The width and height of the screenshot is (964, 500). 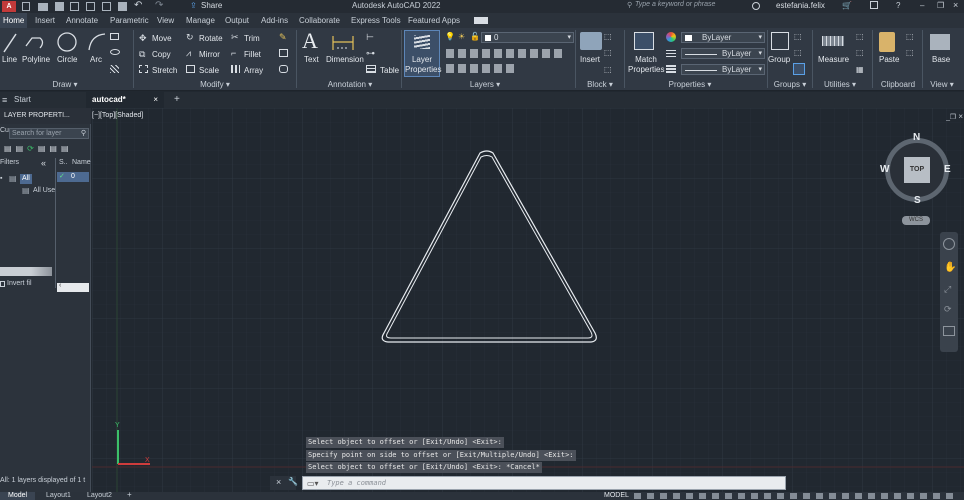 What do you see at coordinates (161, 55) in the screenshot?
I see `copy-button: Copy` at bounding box center [161, 55].